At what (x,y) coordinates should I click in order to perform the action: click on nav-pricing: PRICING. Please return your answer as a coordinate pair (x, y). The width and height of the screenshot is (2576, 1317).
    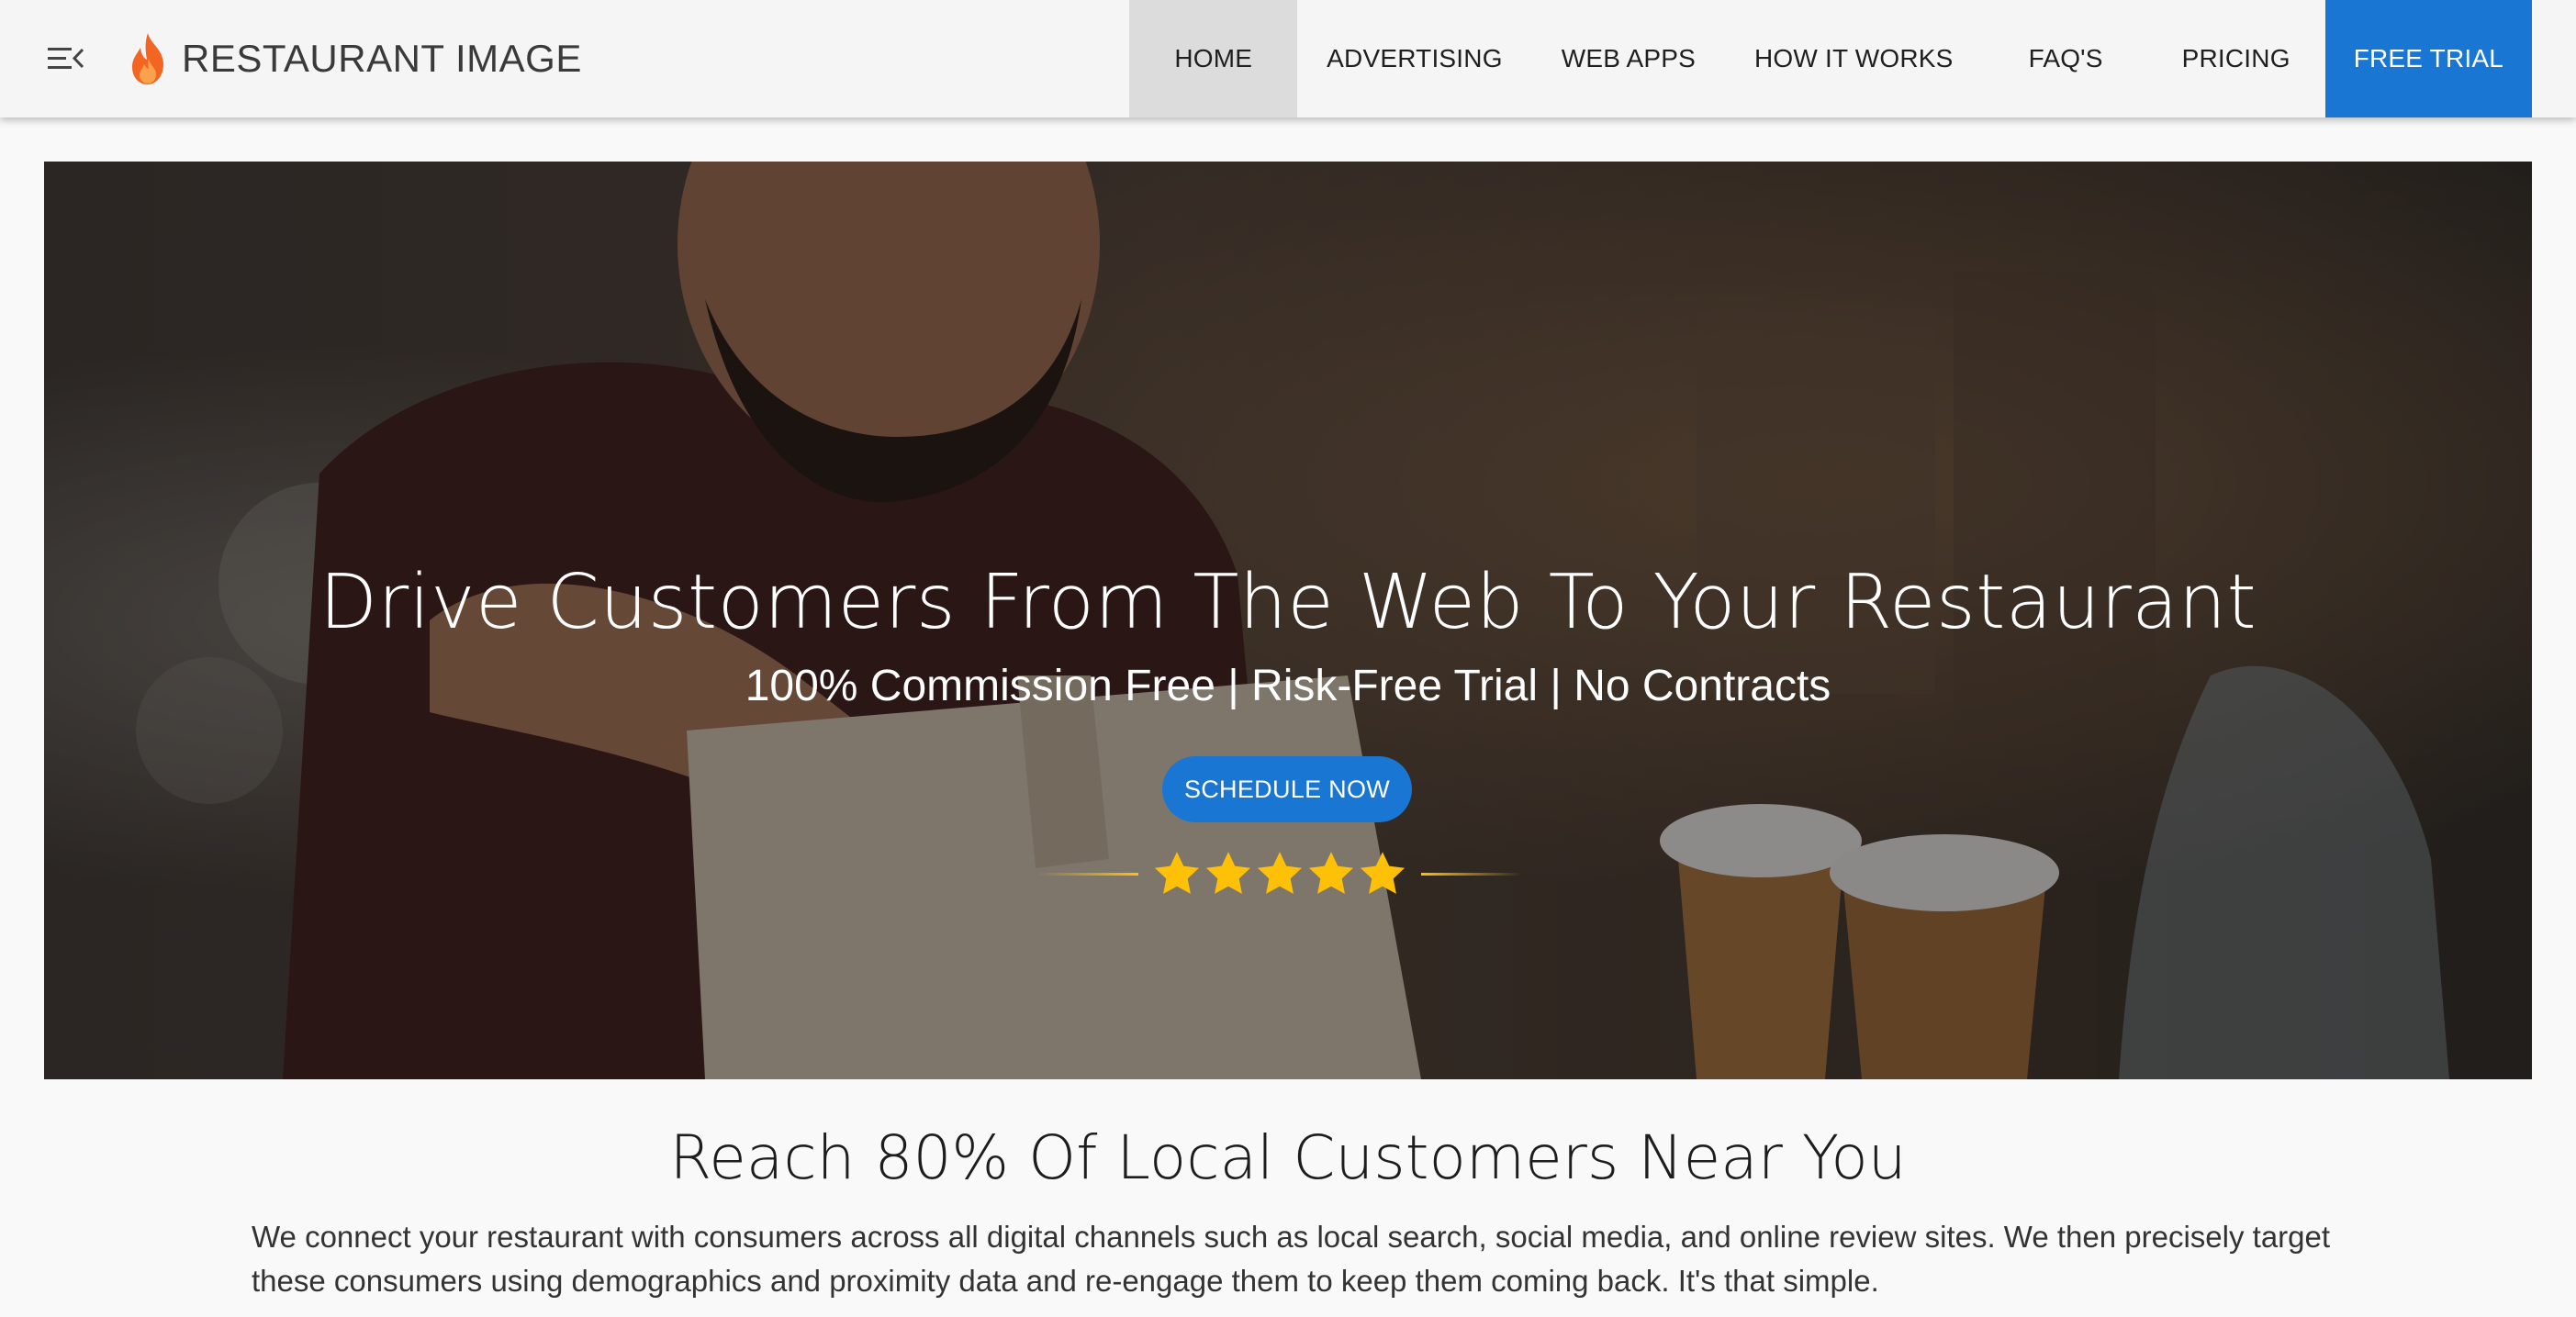
    Looking at the image, I should click on (2236, 59).